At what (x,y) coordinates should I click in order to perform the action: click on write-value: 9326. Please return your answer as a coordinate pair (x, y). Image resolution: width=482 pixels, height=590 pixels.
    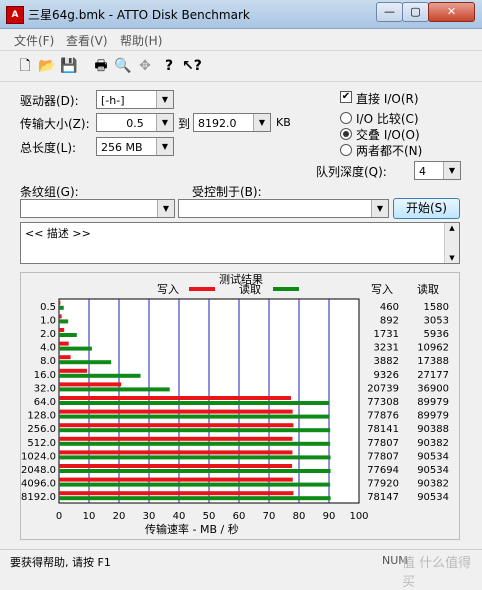
    Looking at the image, I should click on (386, 375).